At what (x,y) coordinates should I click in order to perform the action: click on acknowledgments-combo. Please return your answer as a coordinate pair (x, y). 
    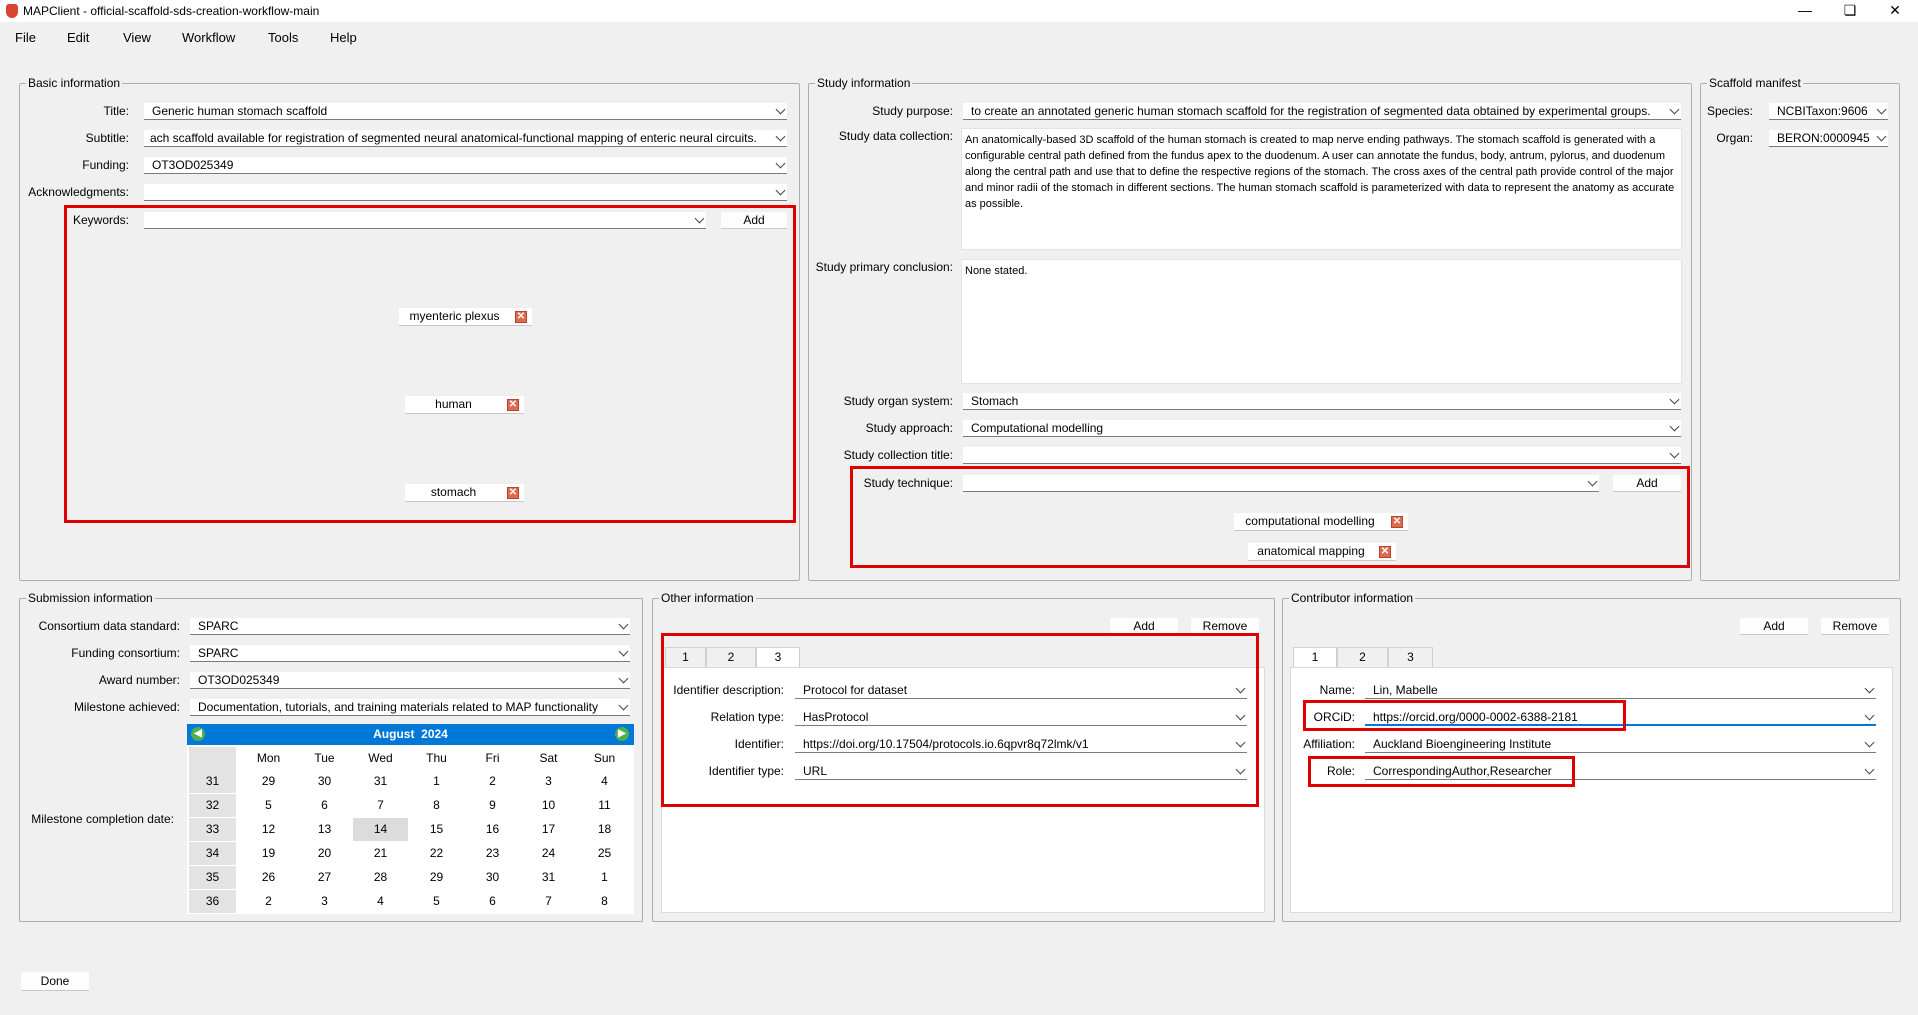
    Looking at the image, I should click on (465, 192).